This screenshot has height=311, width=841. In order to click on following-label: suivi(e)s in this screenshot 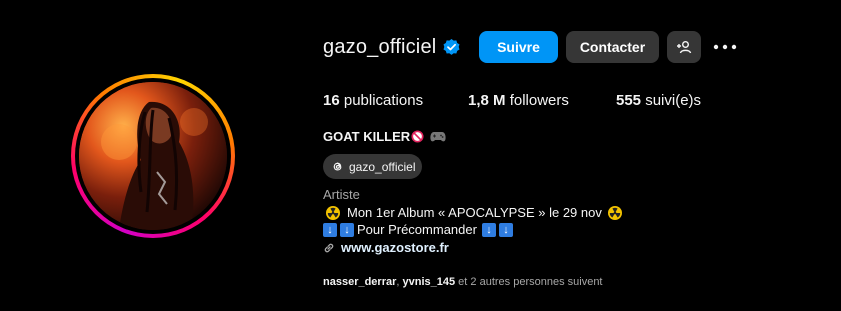, I will do `click(673, 100)`.